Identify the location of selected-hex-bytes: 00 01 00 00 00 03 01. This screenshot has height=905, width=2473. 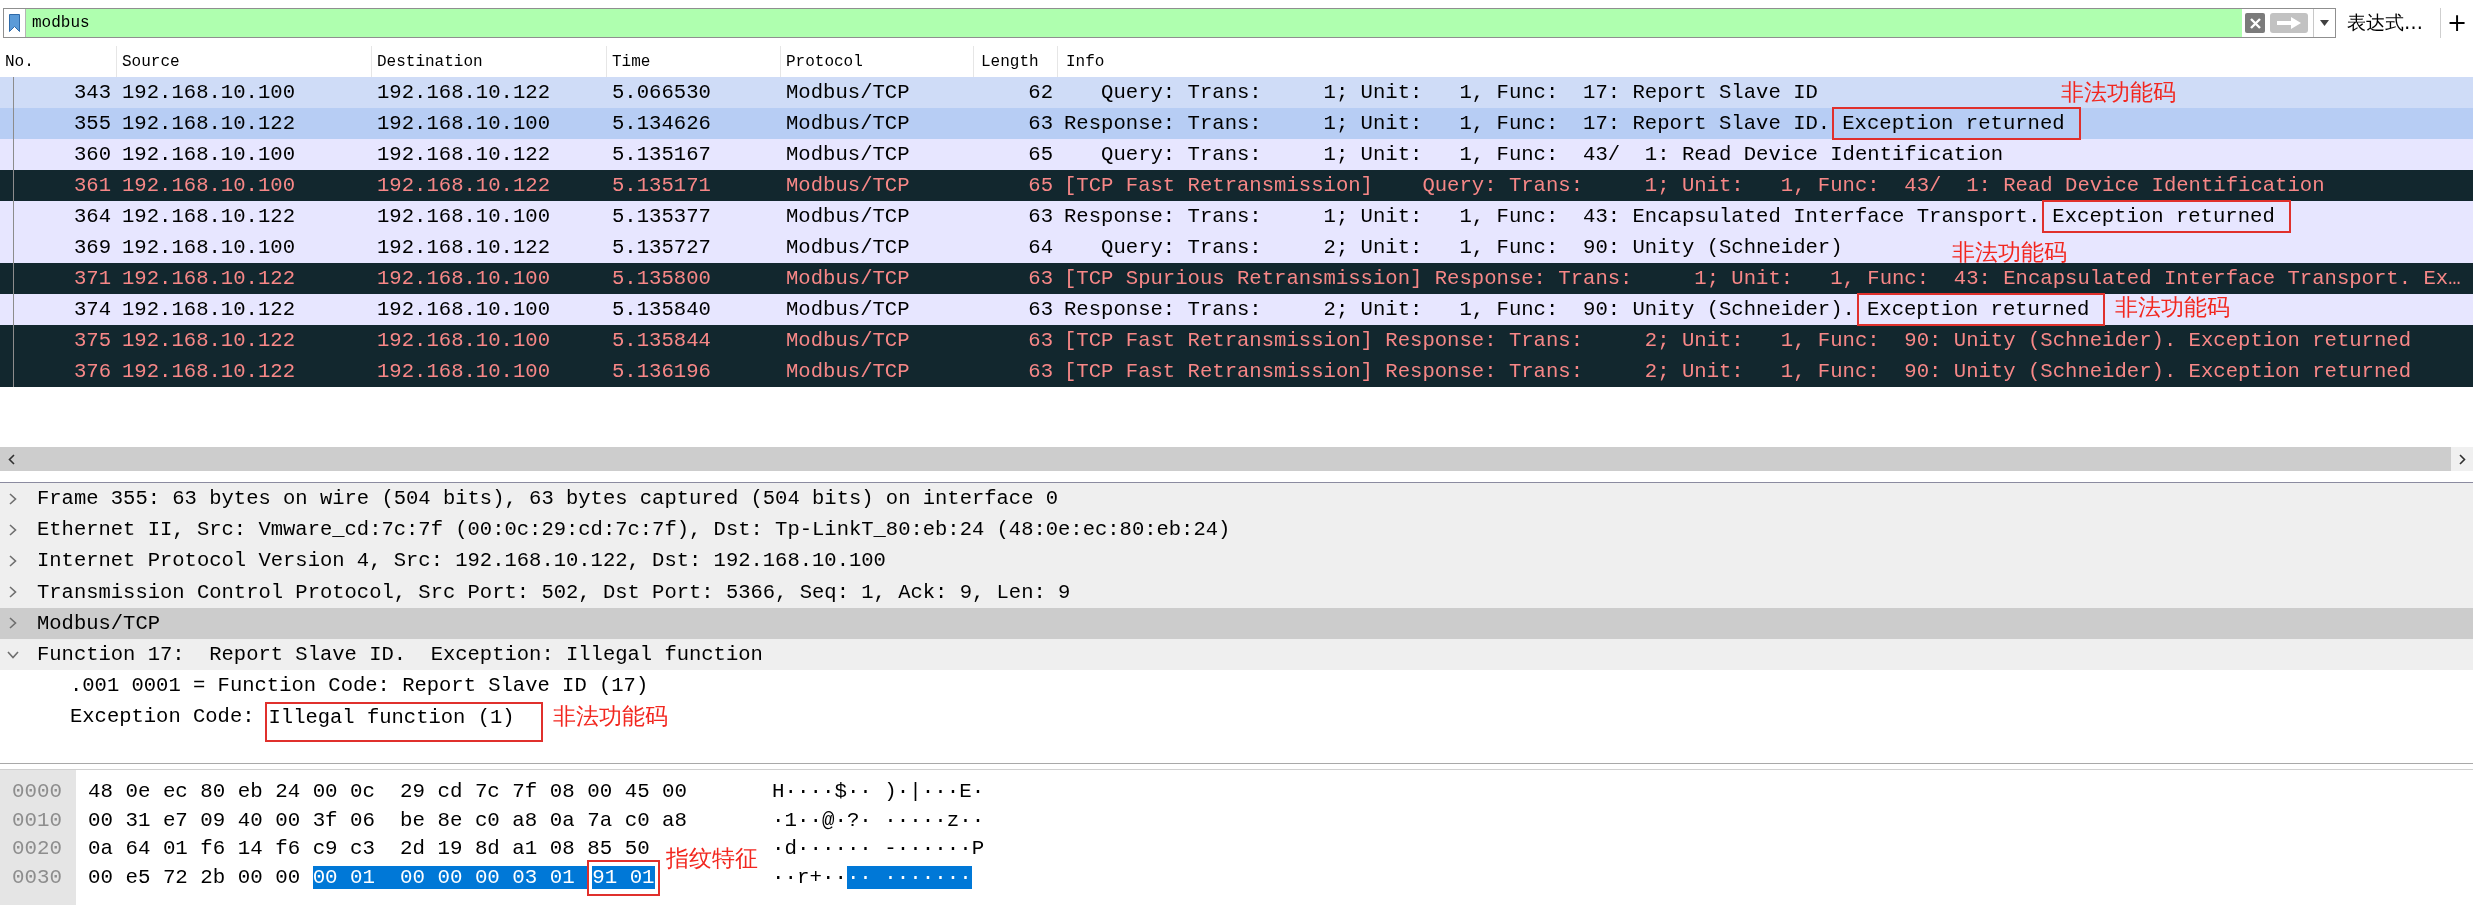
(450, 877).